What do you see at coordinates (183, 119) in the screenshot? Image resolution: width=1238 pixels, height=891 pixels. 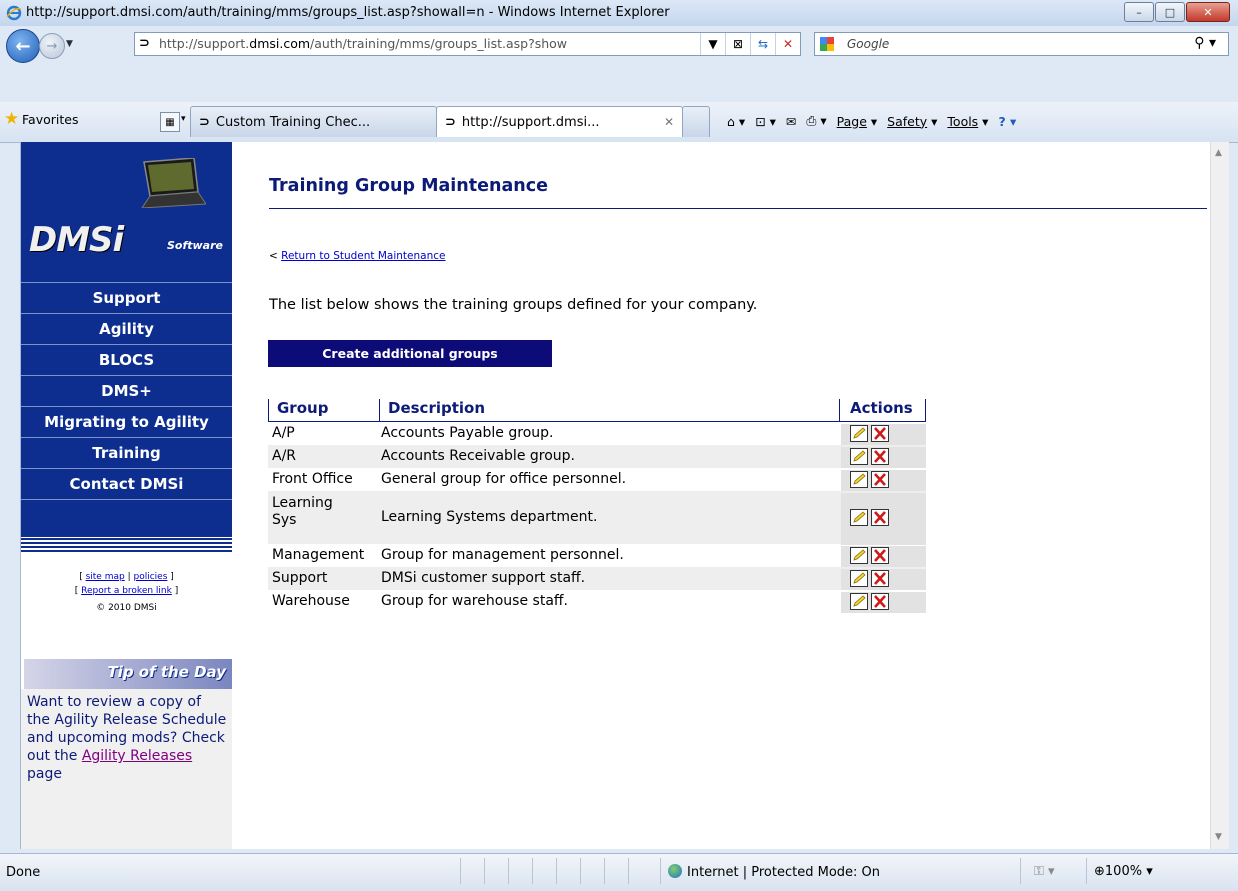 I see `tab-list-dropdown-icon: ▾` at bounding box center [183, 119].